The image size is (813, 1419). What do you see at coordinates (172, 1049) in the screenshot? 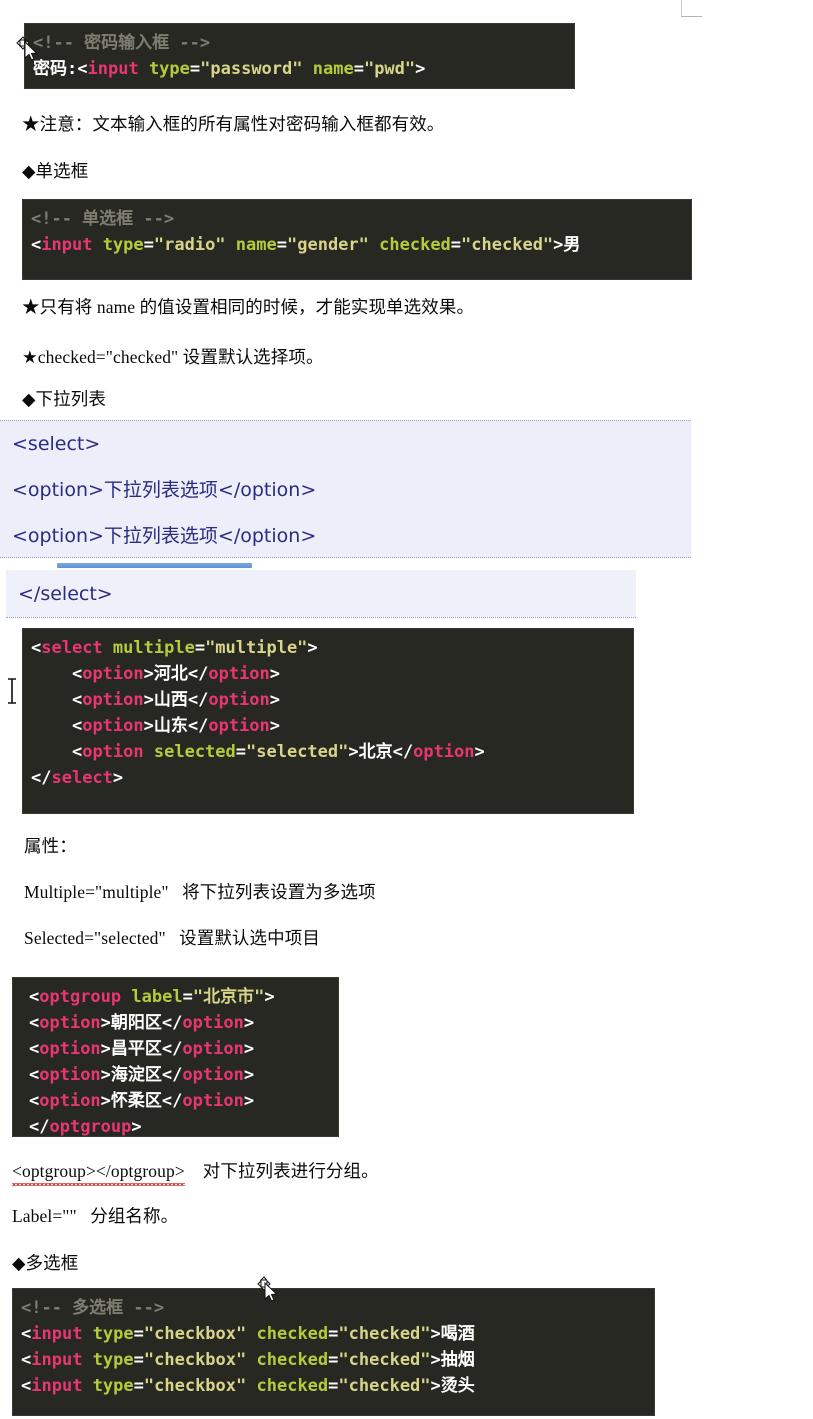
I see `og-o2-c: </` at bounding box center [172, 1049].